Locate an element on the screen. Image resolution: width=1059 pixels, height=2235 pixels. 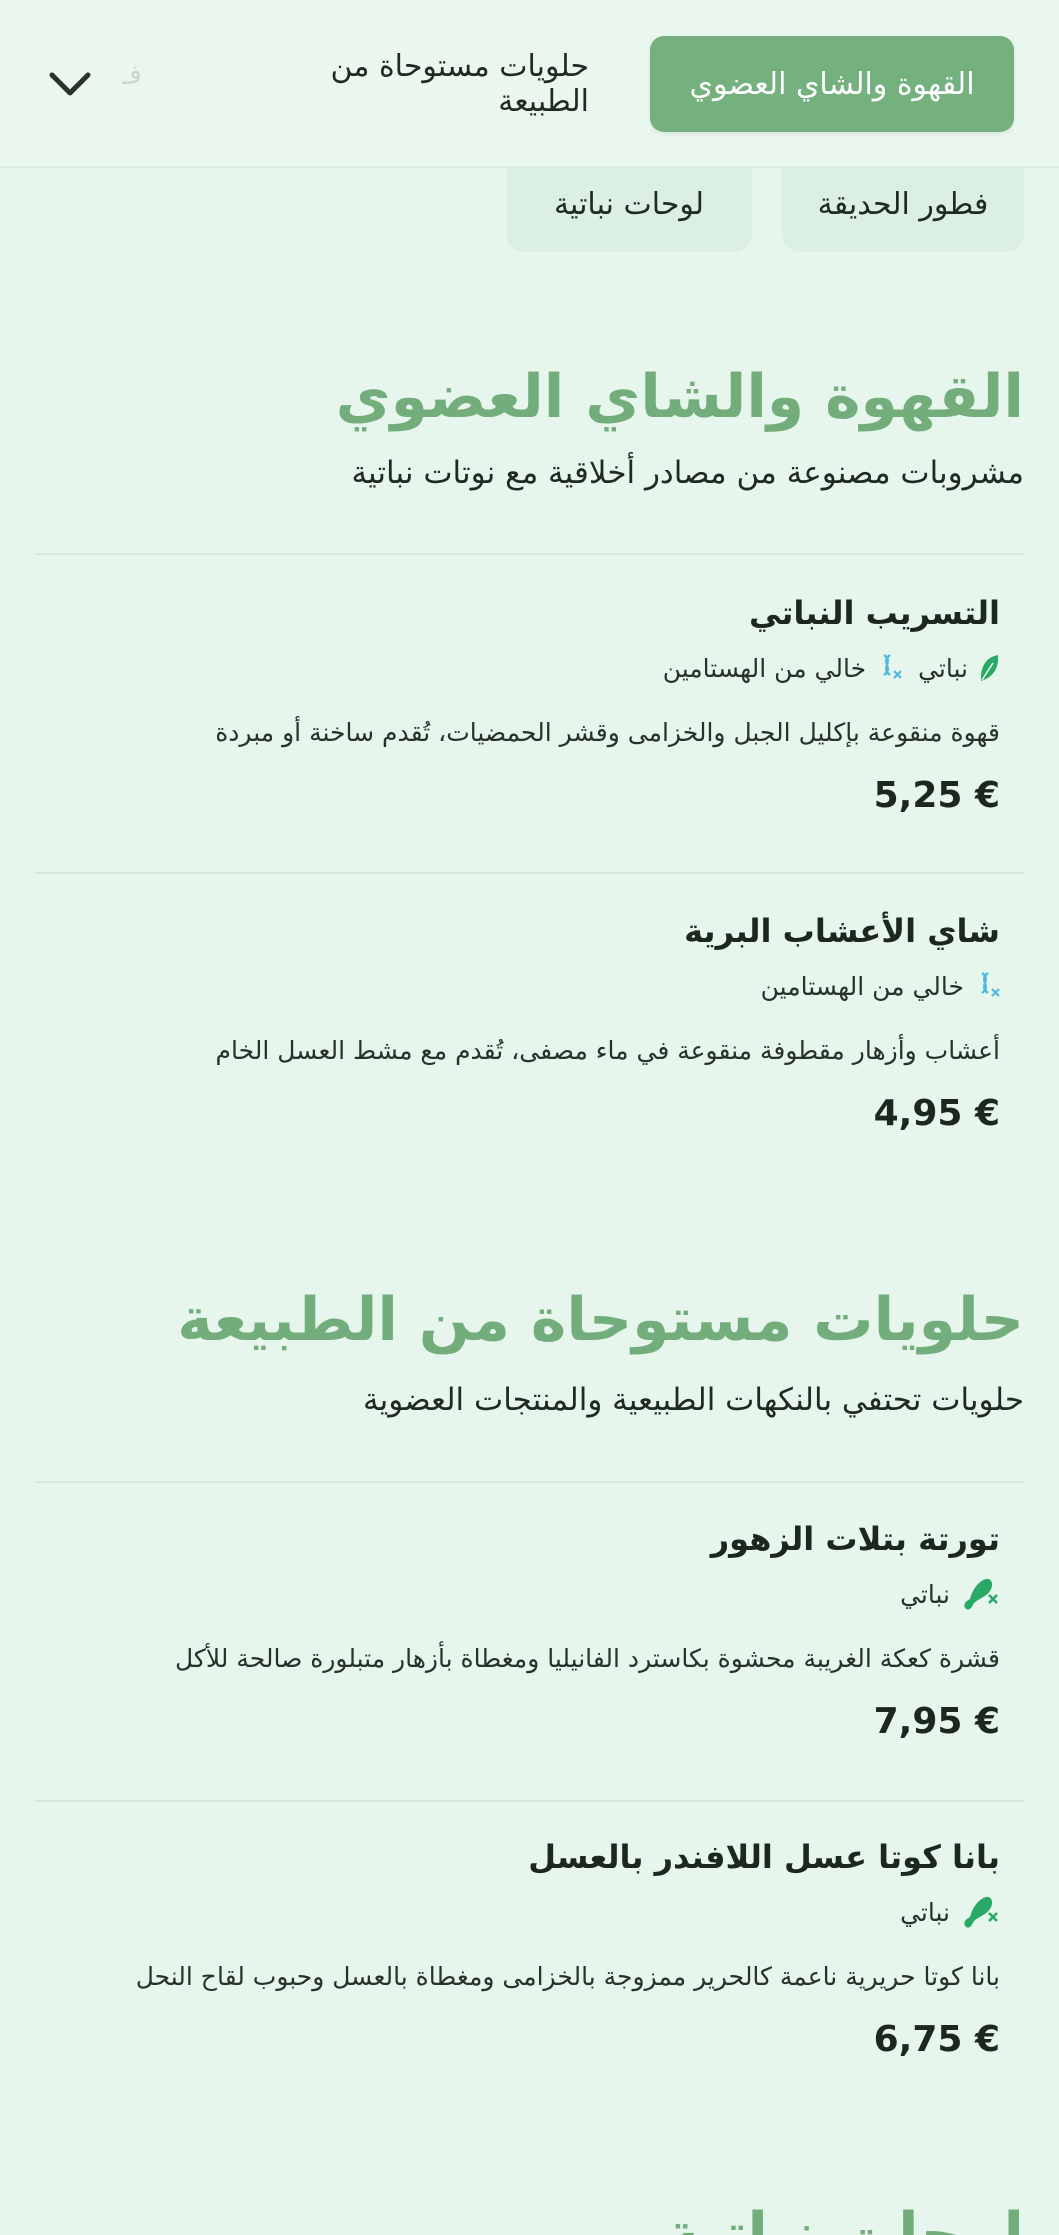
category-tab-overflow: ف is located at coordinates (132, 80).